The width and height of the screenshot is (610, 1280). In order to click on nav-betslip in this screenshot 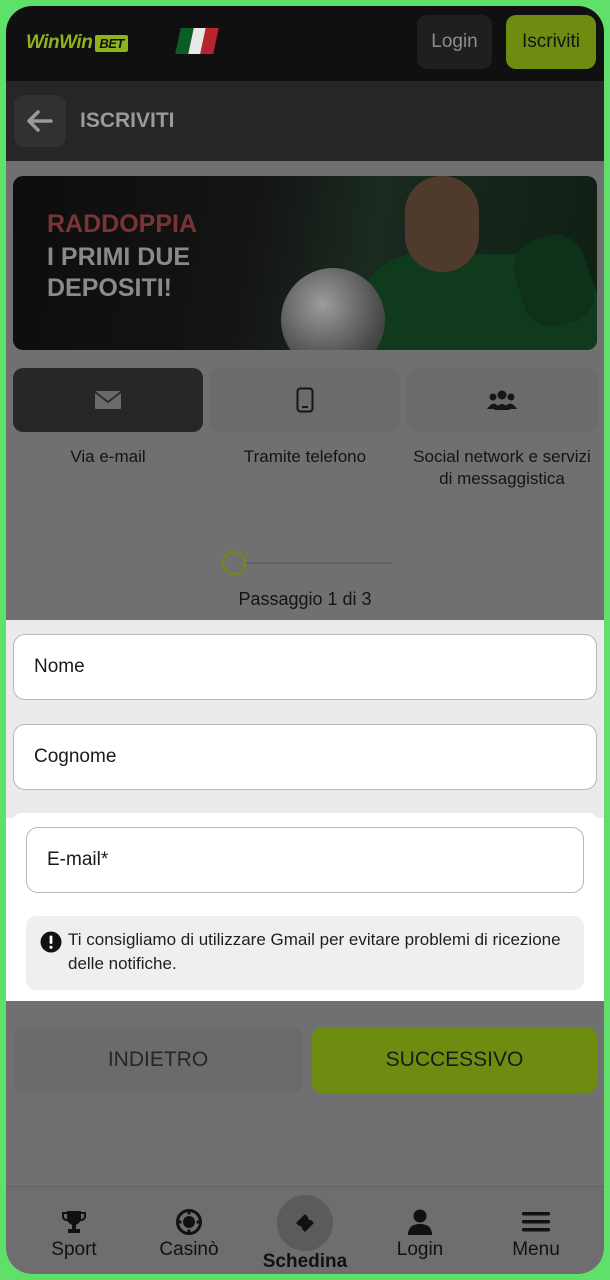, I will do `click(305, 1223)`.